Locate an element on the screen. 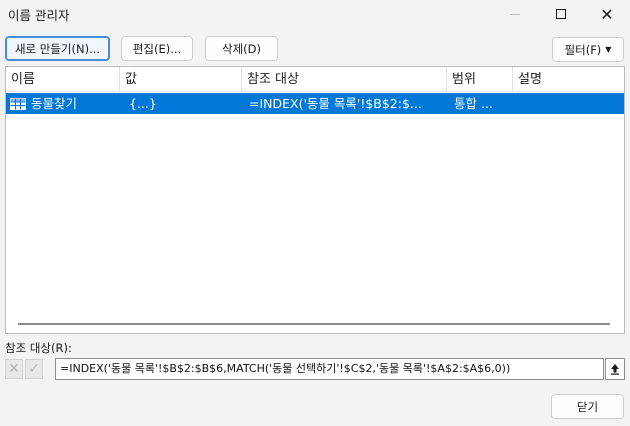 This screenshot has width=630, height=426. minimize-icon is located at coordinates (515, 14).